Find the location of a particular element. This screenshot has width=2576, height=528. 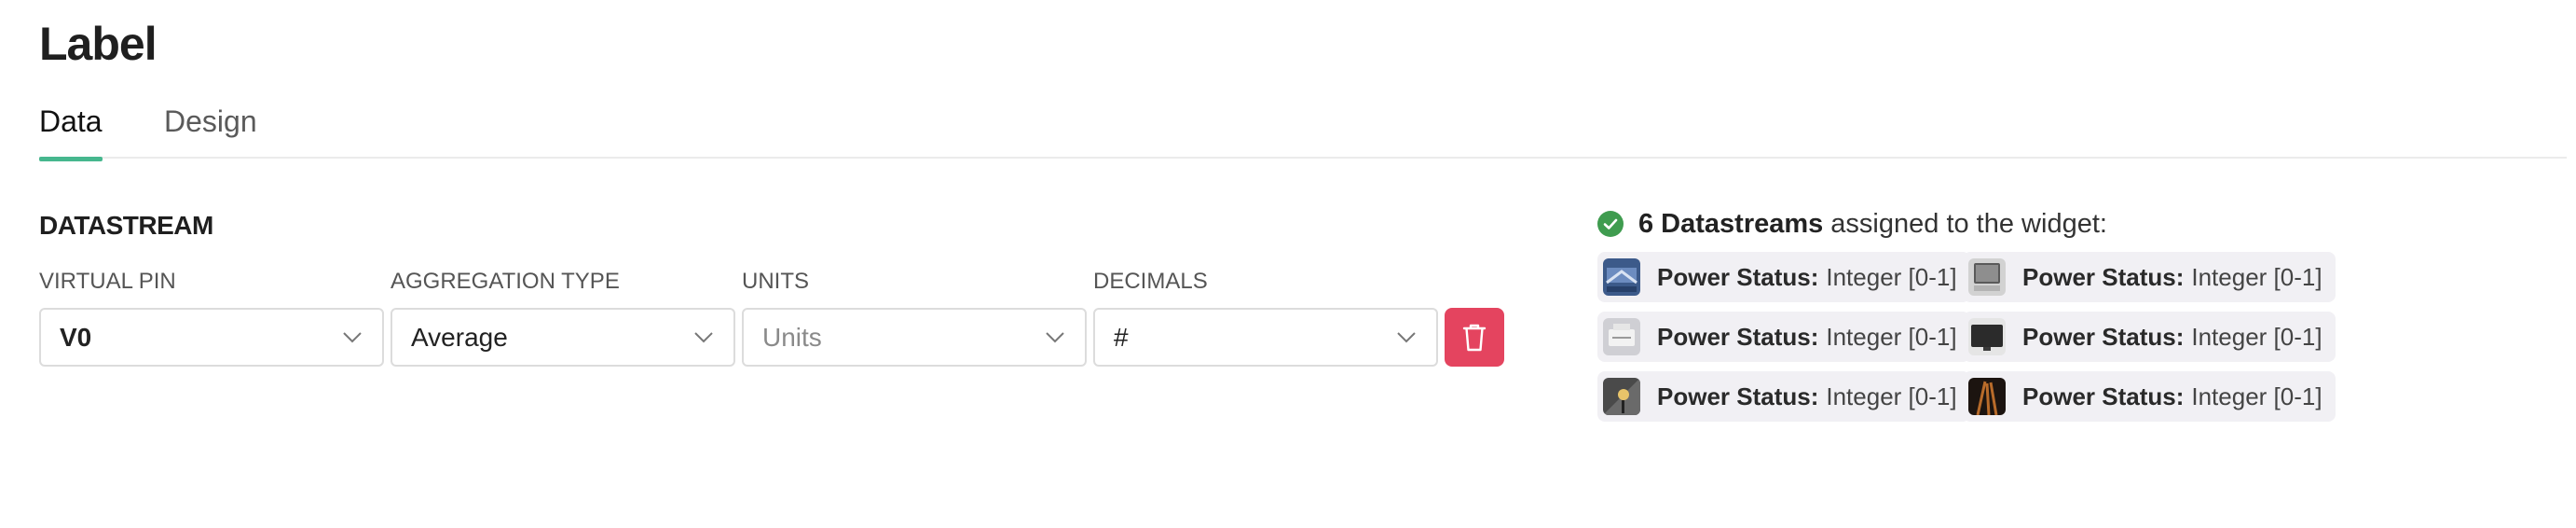

decimals-value: # is located at coordinates (1121, 337).